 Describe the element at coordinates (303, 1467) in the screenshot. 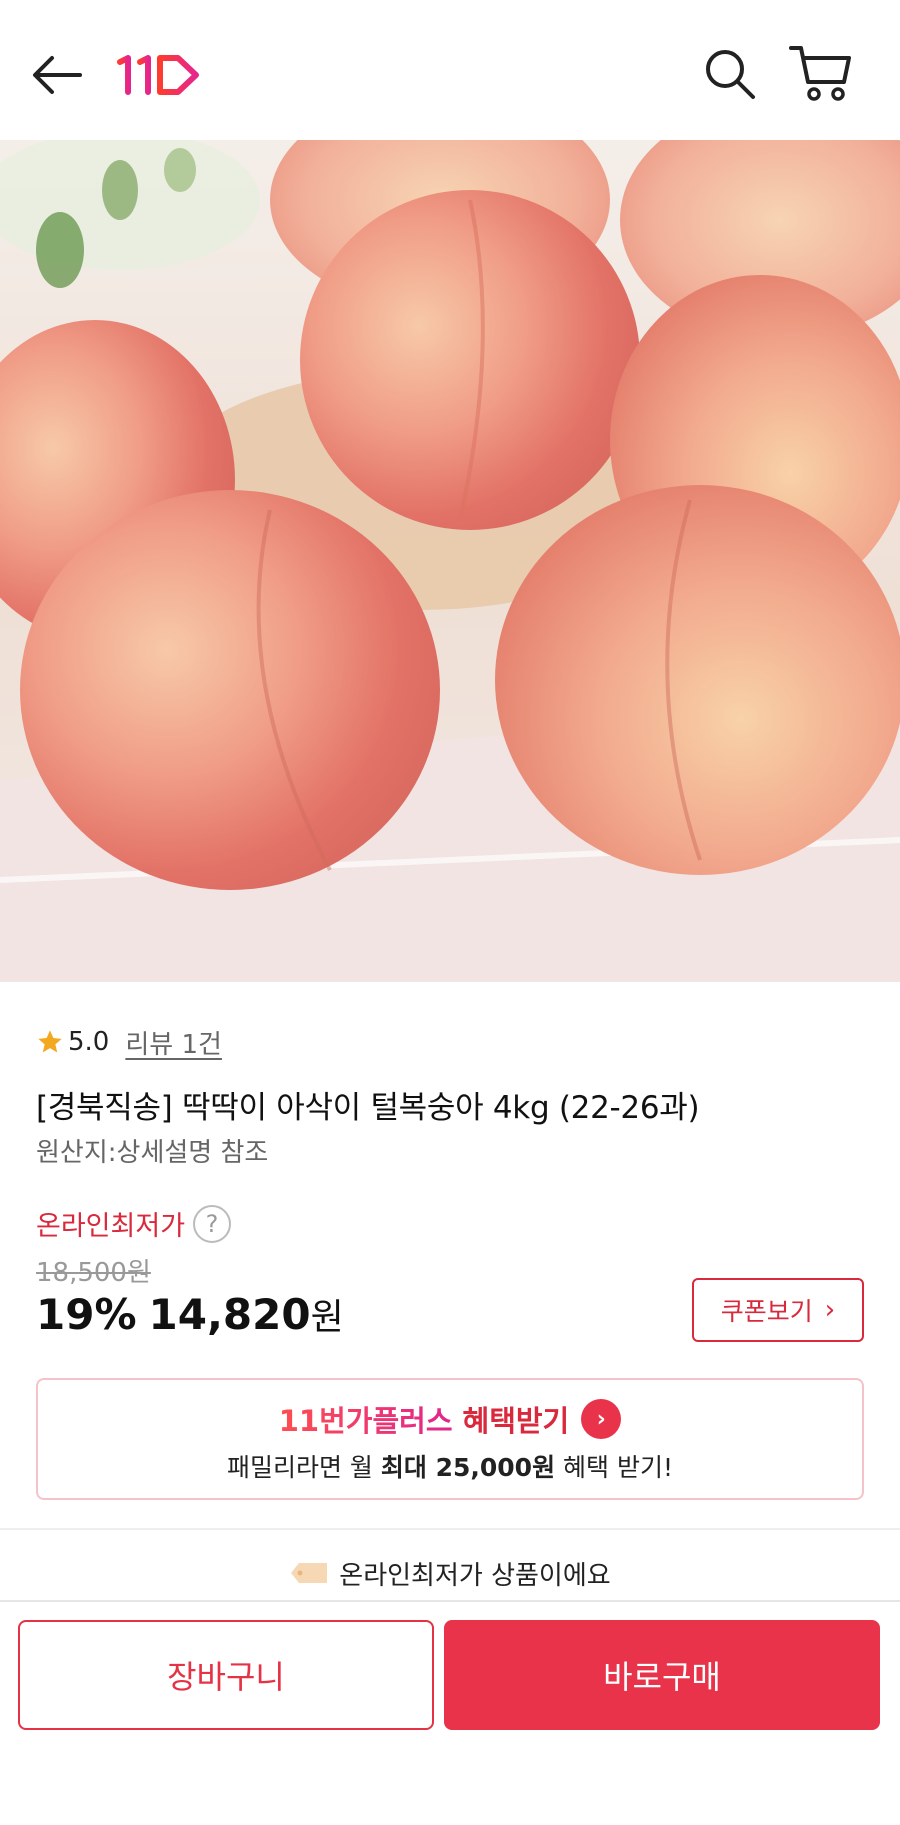

I see `plus-sub-prefix: 패밀리라면 월` at that location.